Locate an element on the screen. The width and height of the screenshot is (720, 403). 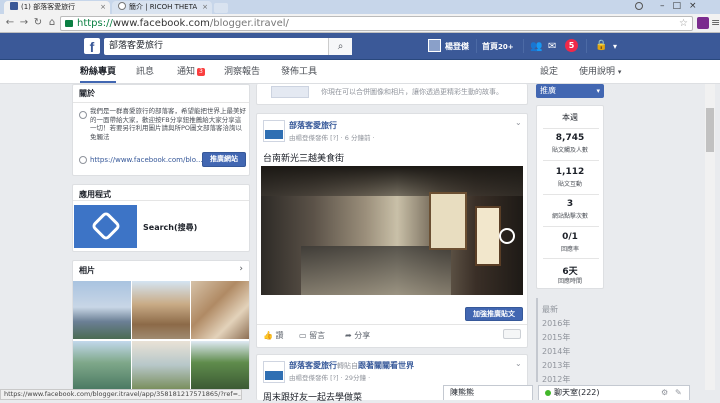
search-input: 部落客愛旅行 ⌕ is located at coordinates (228, 46).